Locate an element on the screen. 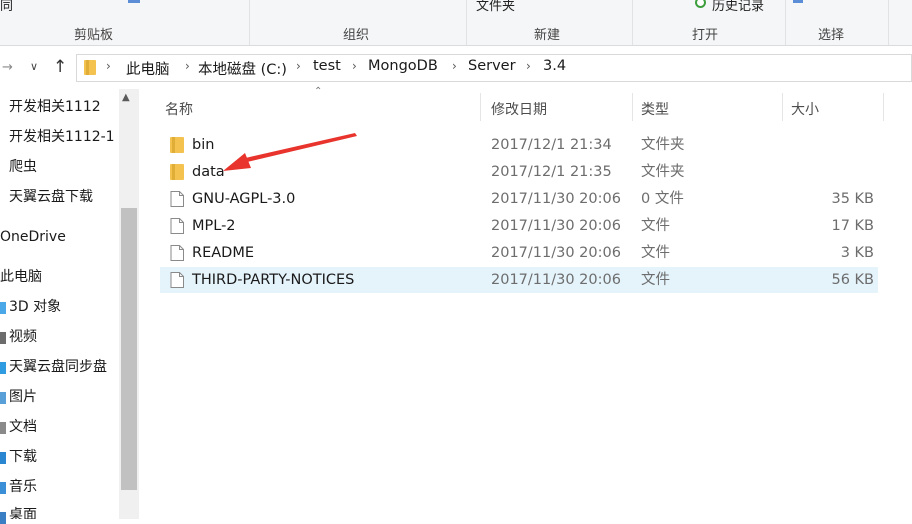 The width and height of the screenshot is (912, 524). file-size: 3 KB is located at coordinates (857, 253).